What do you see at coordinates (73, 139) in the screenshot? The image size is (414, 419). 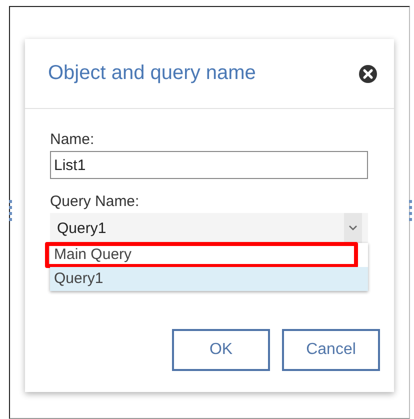 I see `field-label: Name:` at bounding box center [73, 139].